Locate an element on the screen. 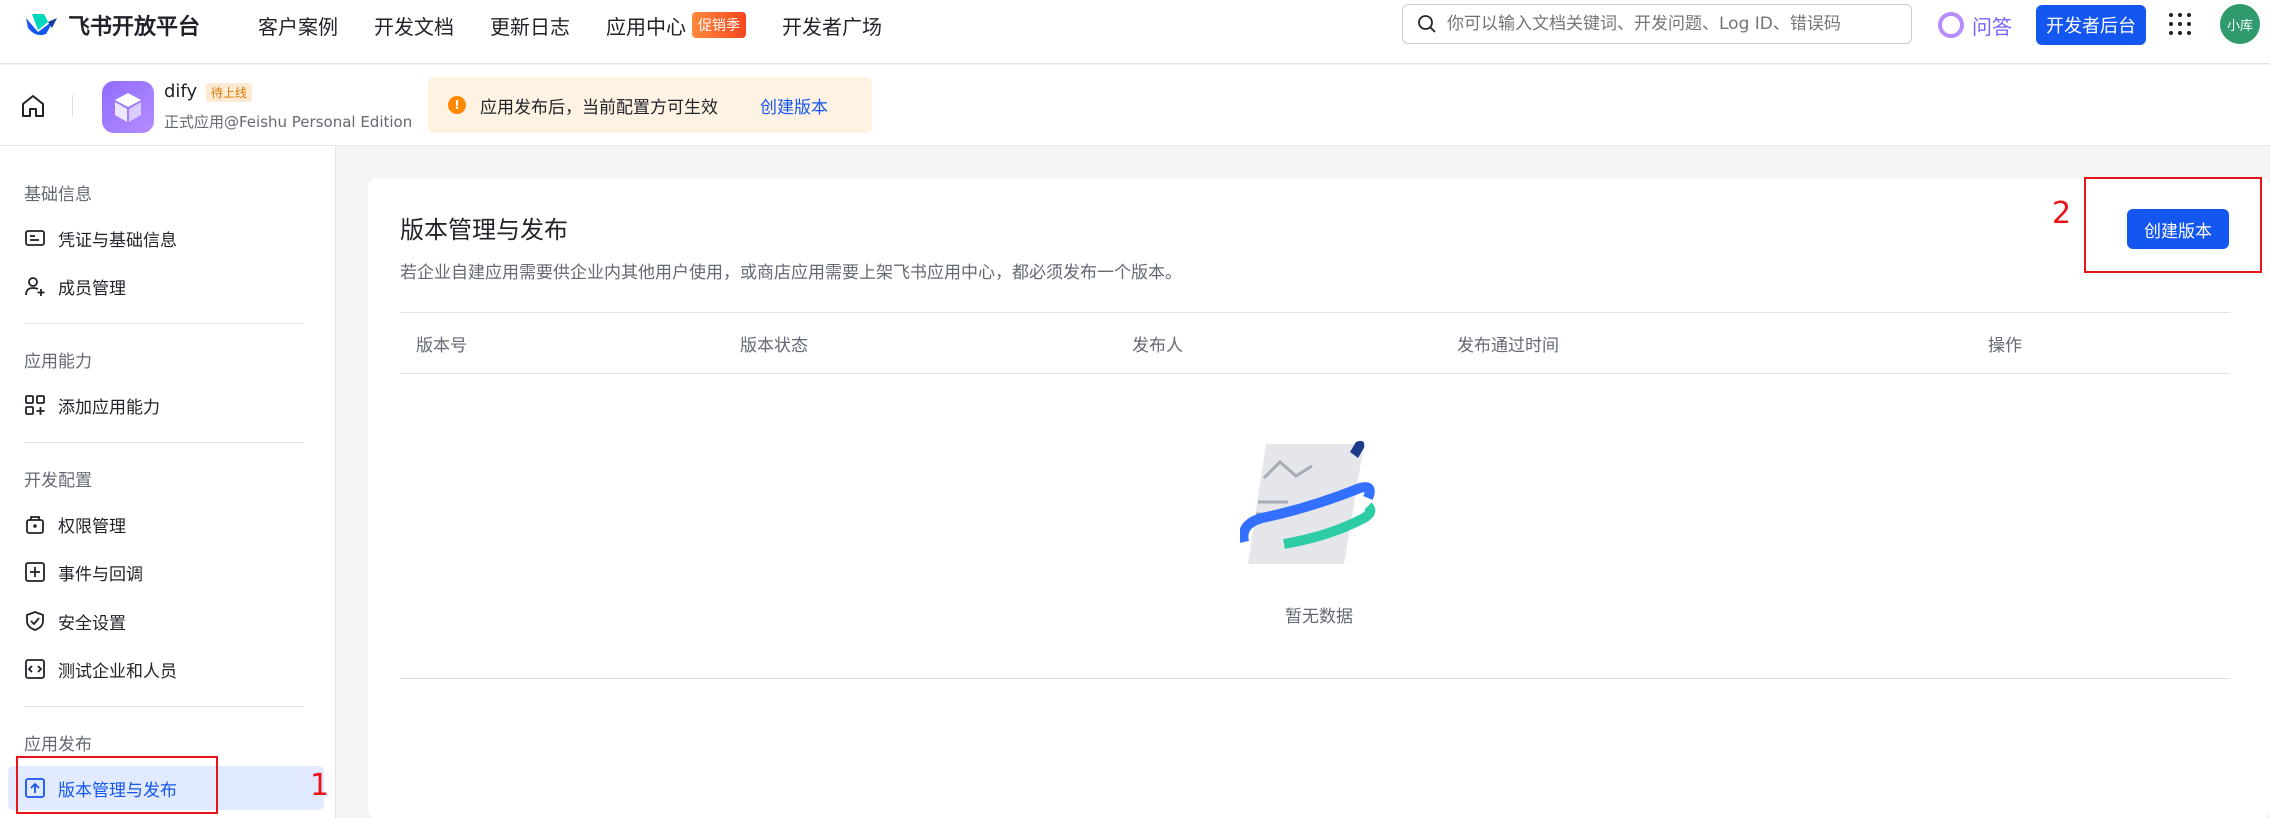  search-input is located at coordinates (1667, 24).